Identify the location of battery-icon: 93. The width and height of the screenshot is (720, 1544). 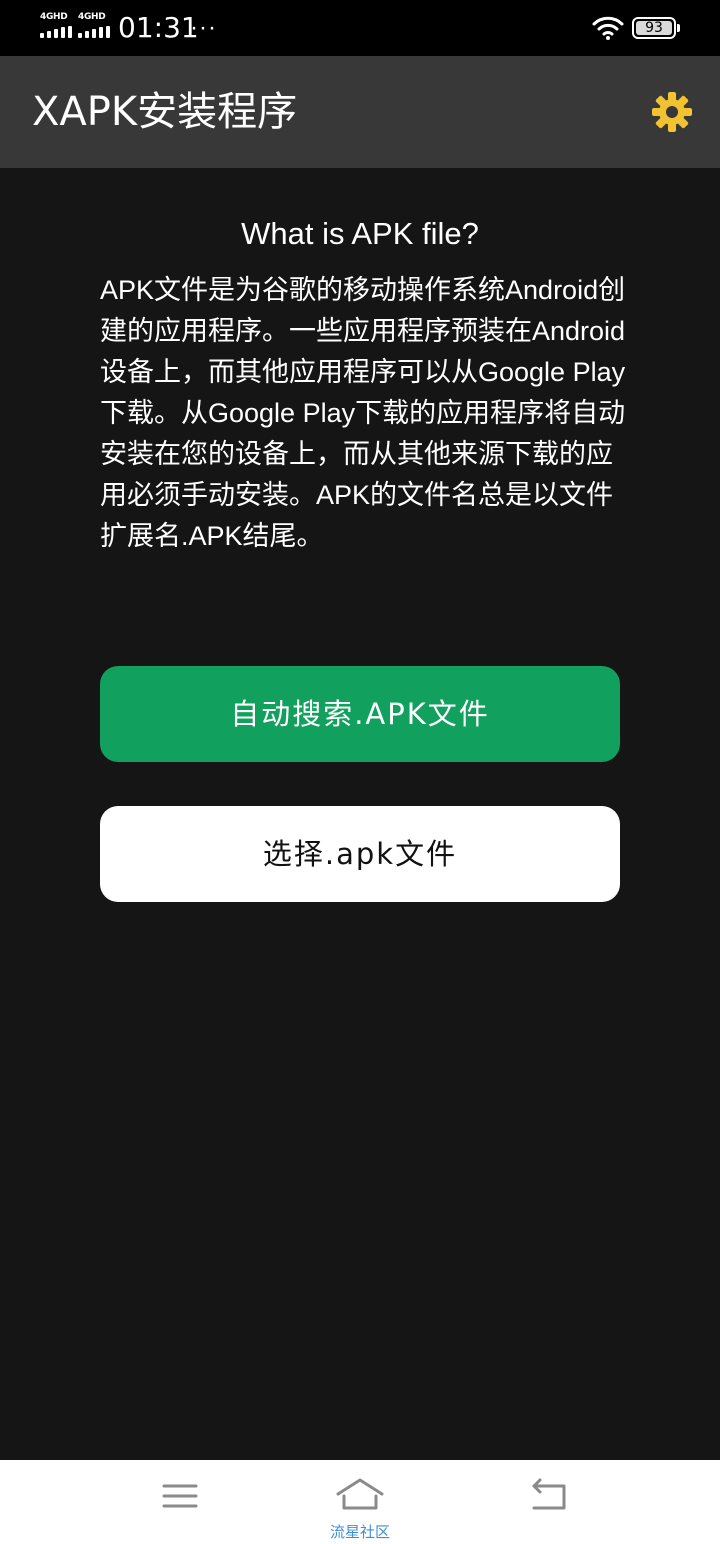
(654, 28).